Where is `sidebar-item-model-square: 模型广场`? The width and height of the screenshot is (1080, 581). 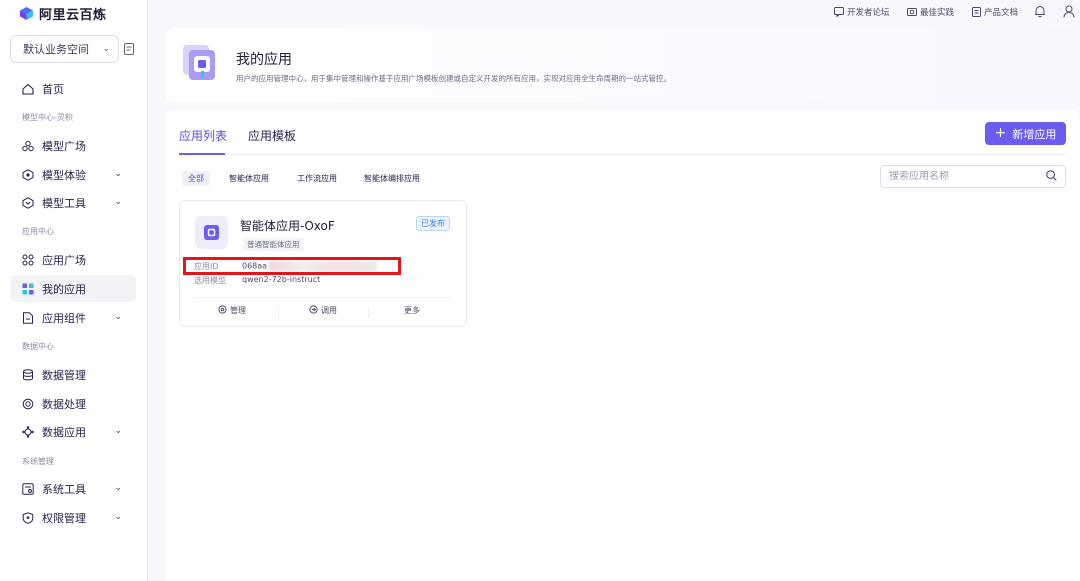
sidebar-item-model-square: 模型广场 is located at coordinates (73, 145).